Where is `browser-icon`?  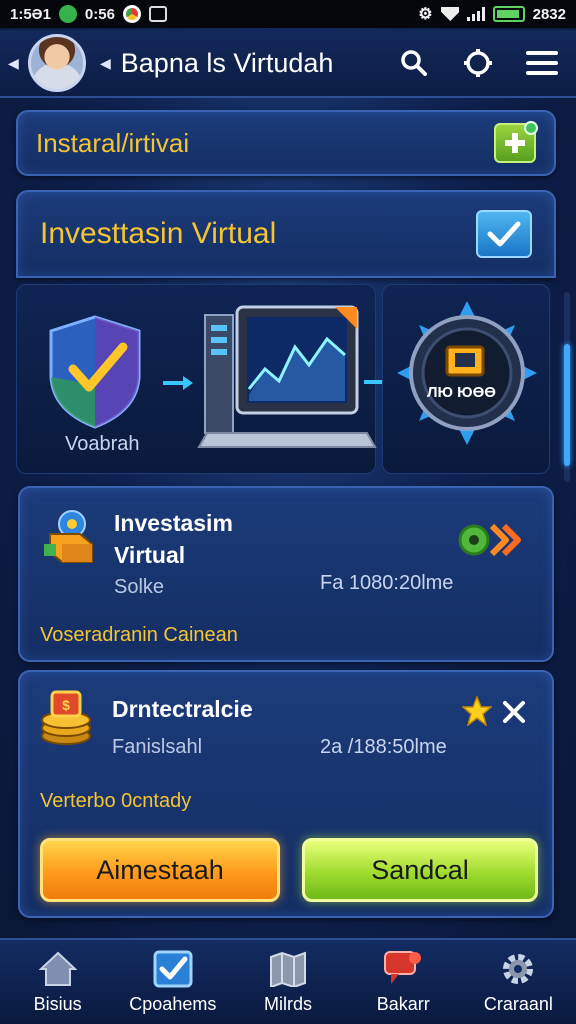 browser-icon is located at coordinates (131, 14).